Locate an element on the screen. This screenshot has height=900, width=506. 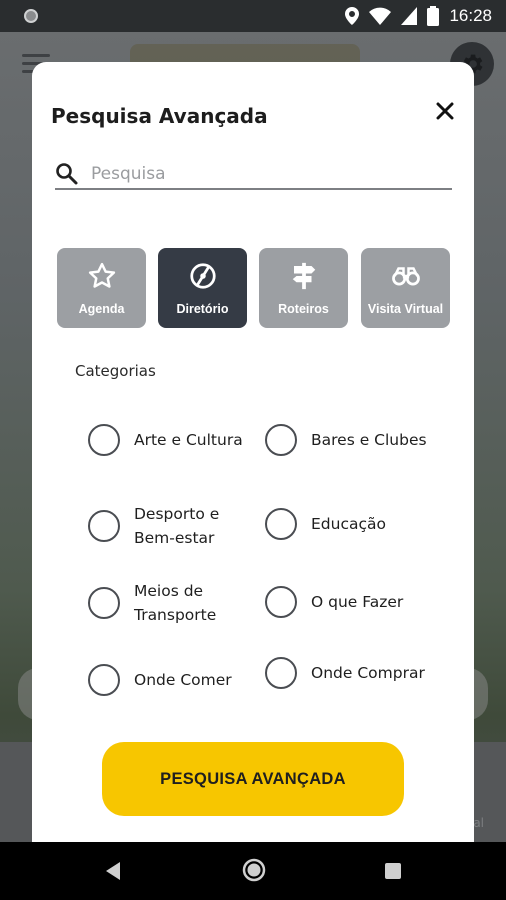
recent-apps-icon is located at coordinates (393, 871).